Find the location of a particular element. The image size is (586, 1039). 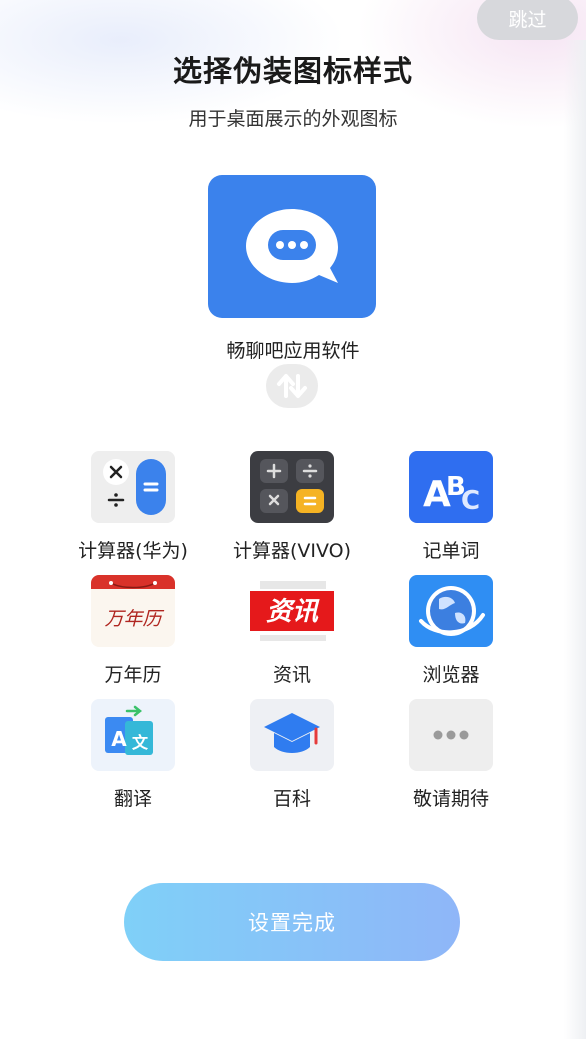

page-title: 选择伪装图标样式 is located at coordinates (292, 71).